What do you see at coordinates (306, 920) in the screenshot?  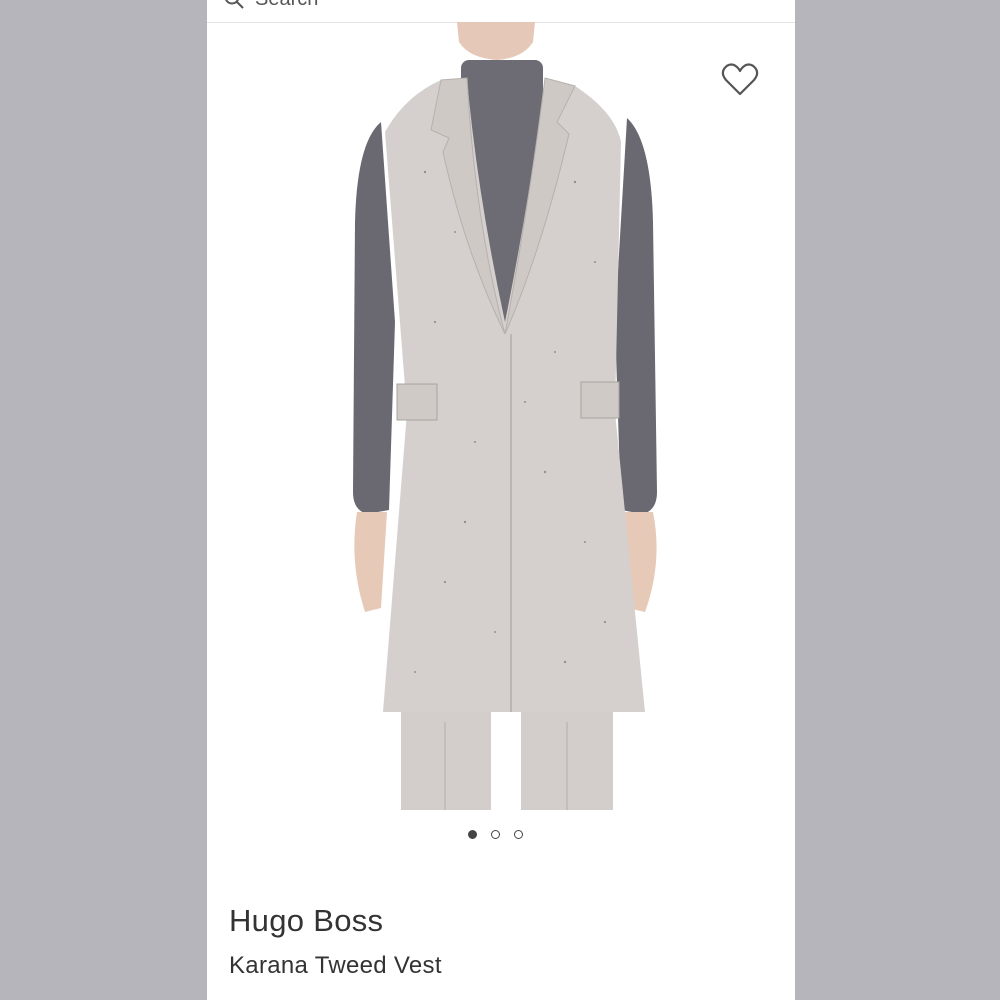 I see `product-brand: Hugo Boss` at bounding box center [306, 920].